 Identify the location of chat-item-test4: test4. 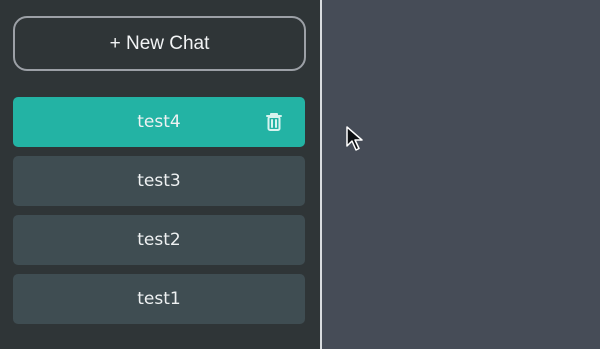
(159, 122).